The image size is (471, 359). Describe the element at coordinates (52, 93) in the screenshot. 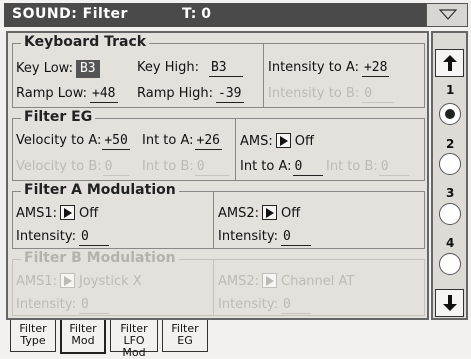

I see `ramp-low-label: Ramp Low:` at that location.